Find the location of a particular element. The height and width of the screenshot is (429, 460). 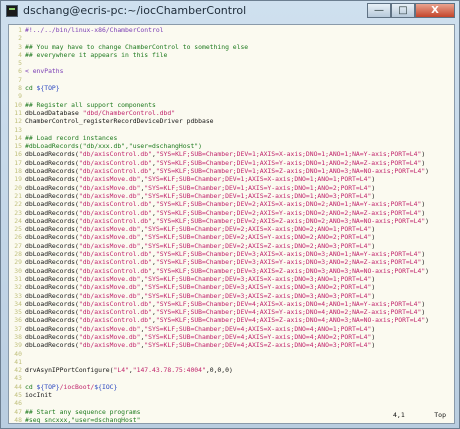

line-number: 4 is located at coordinates (20, 54).